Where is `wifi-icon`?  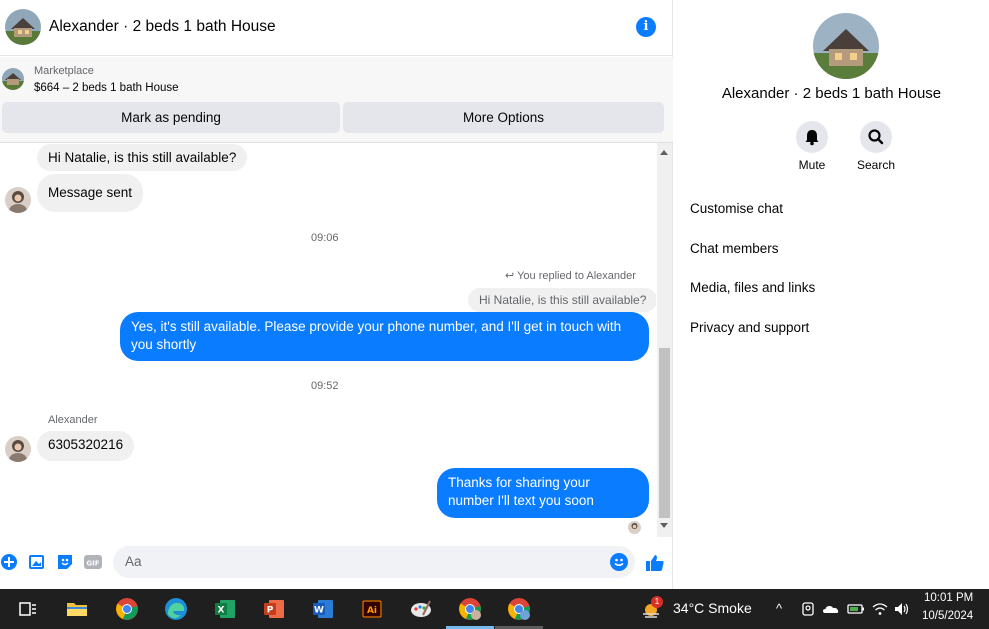
wifi-icon is located at coordinates (880, 609).